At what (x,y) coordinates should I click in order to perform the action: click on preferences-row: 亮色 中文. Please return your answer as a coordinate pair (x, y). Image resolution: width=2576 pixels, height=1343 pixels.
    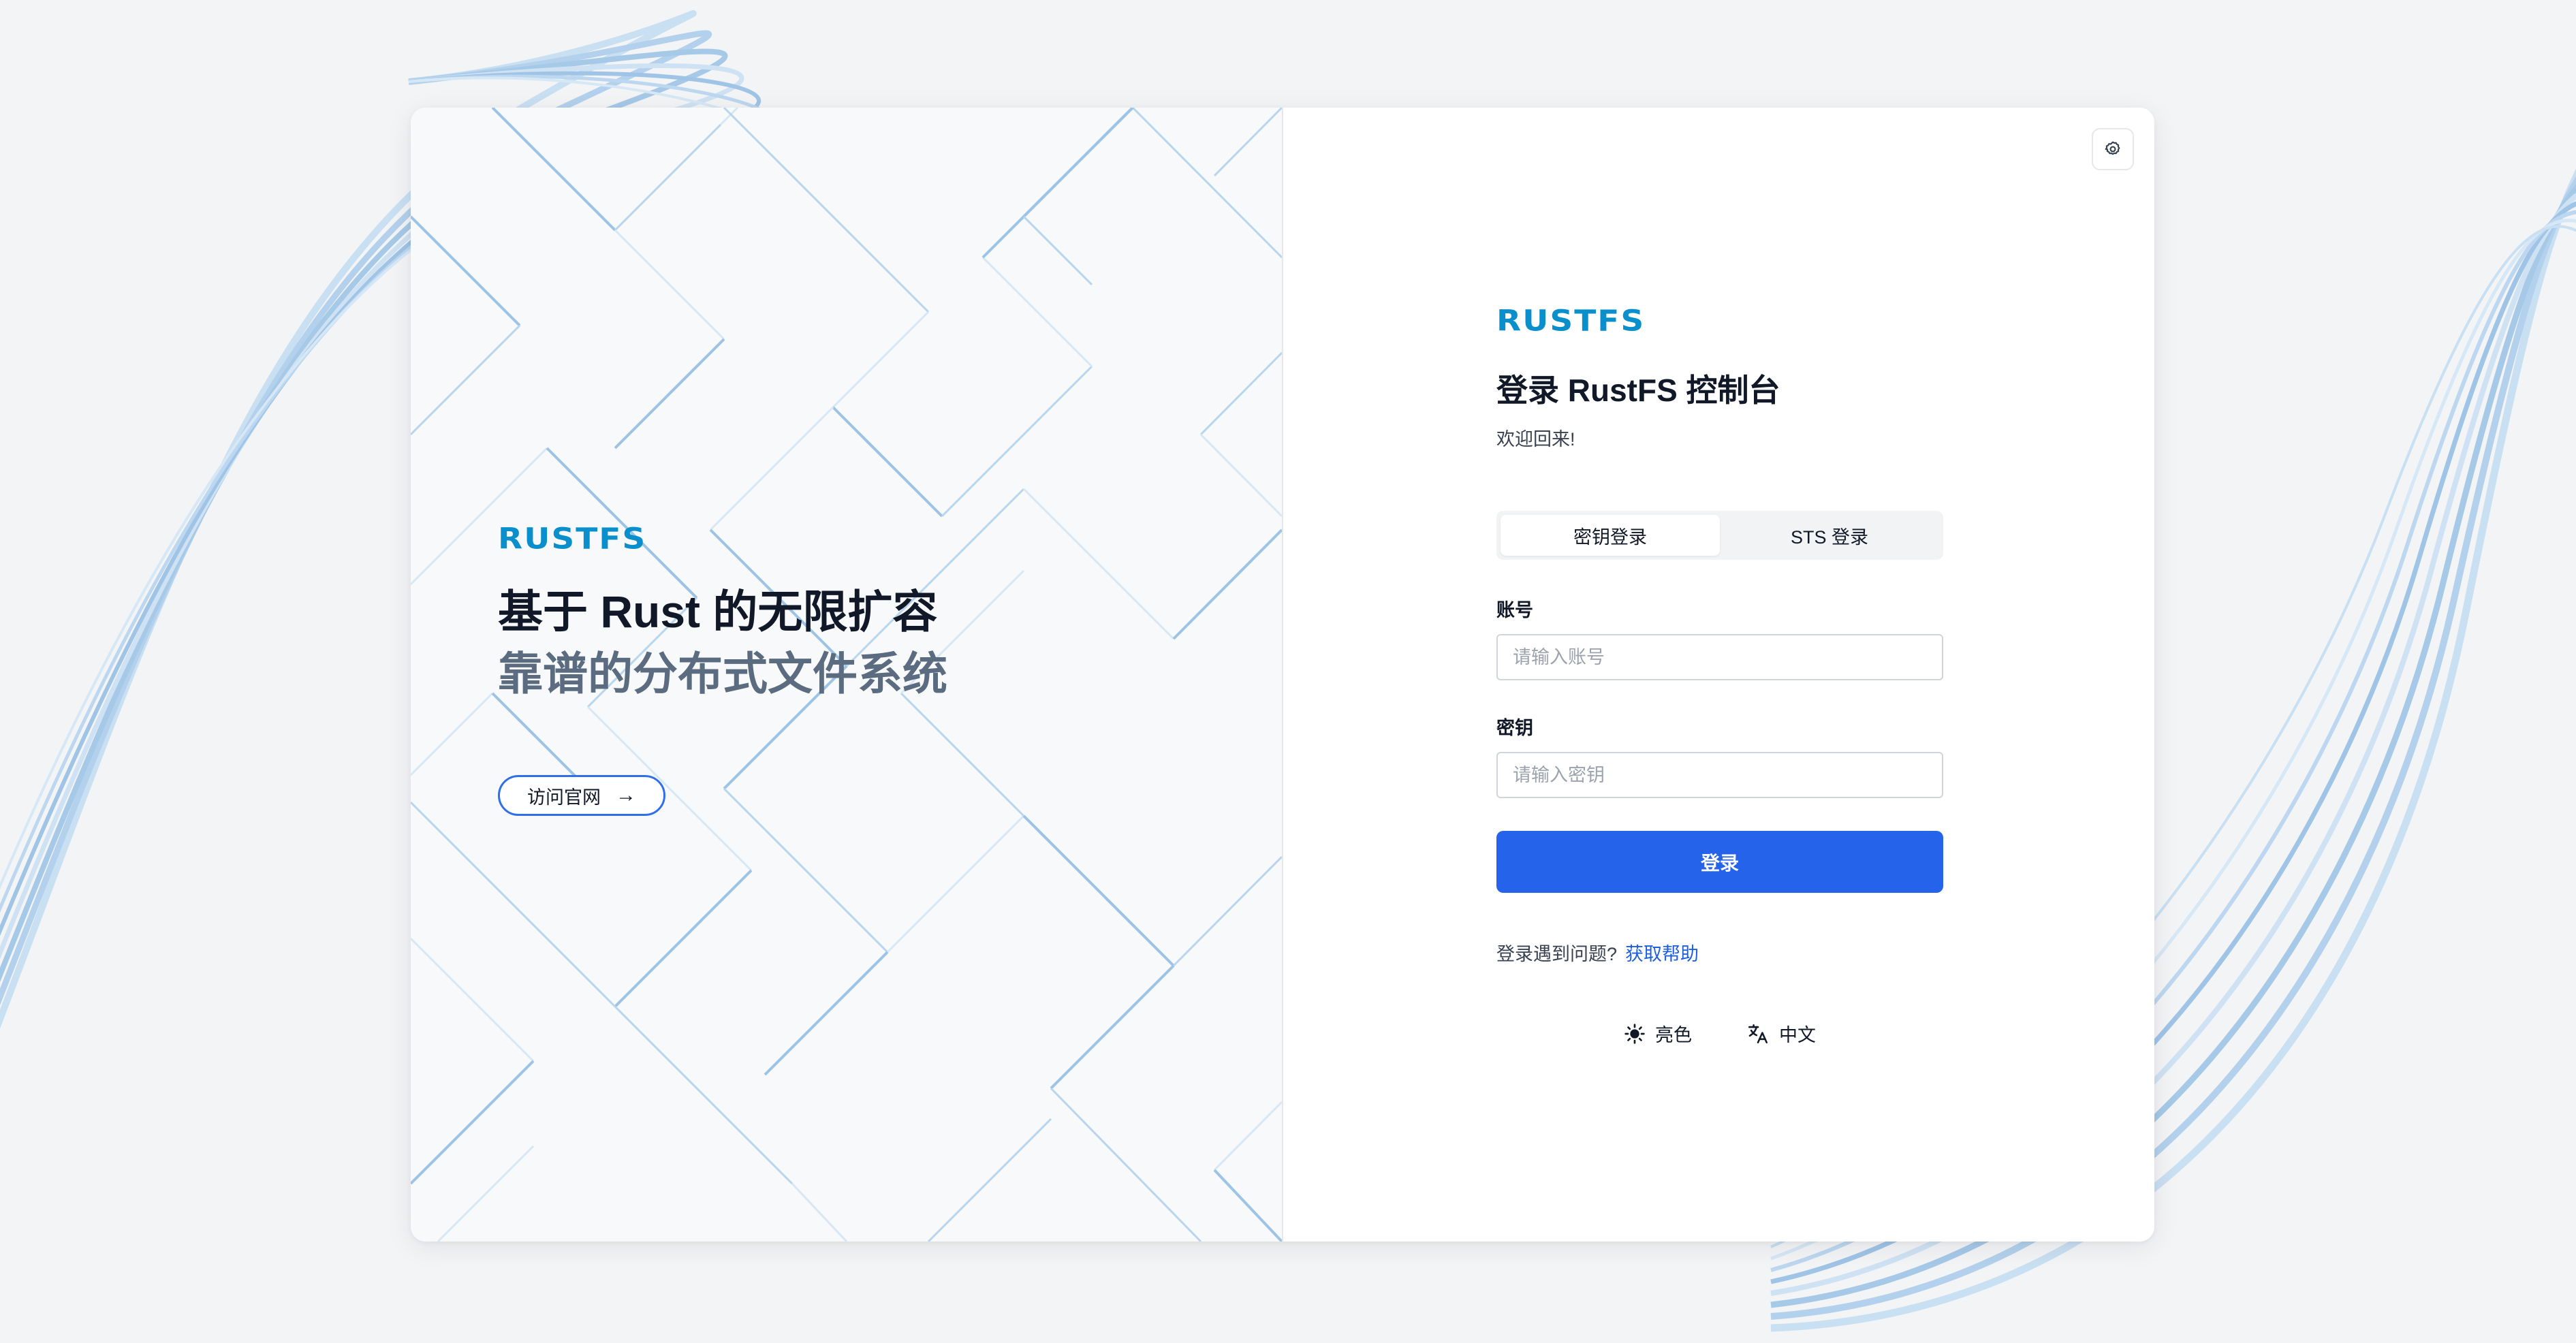
    Looking at the image, I should click on (1719, 1033).